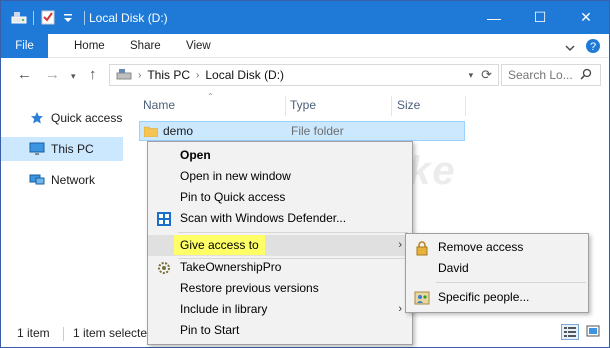 This screenshot has width=610, height=348. I want to click on title-bar: Local Disk (D:) — ☐ ✕, so click(305, 17).